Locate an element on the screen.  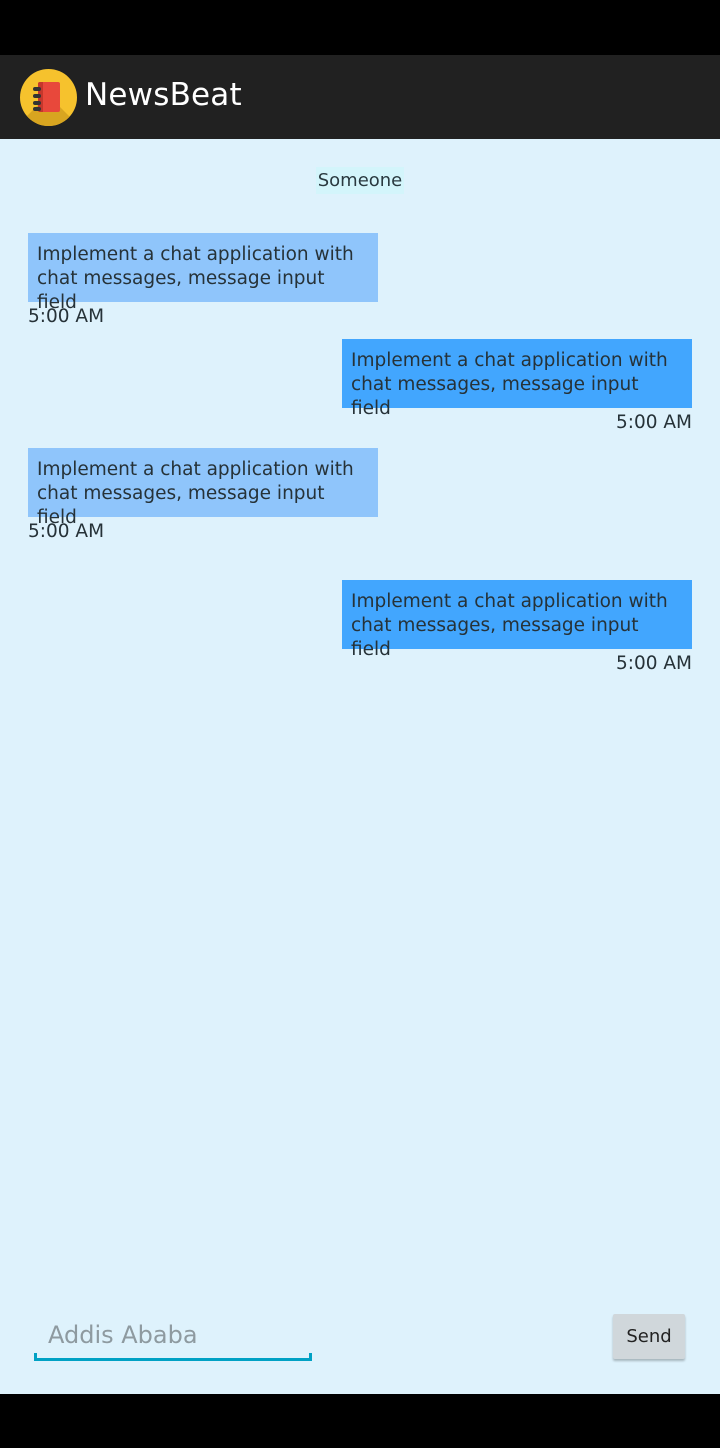
message-input is located at coordinates (173, 1335).